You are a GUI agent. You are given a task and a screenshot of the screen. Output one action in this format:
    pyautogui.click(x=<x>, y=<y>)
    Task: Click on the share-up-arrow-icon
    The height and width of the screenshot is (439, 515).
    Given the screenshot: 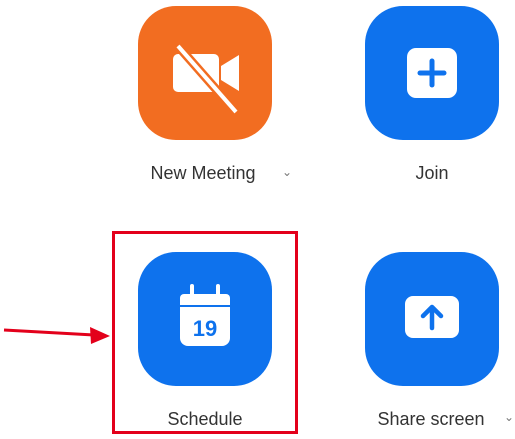 What is the action you would take?
    pyautogui.click(x=432, y=317)
    